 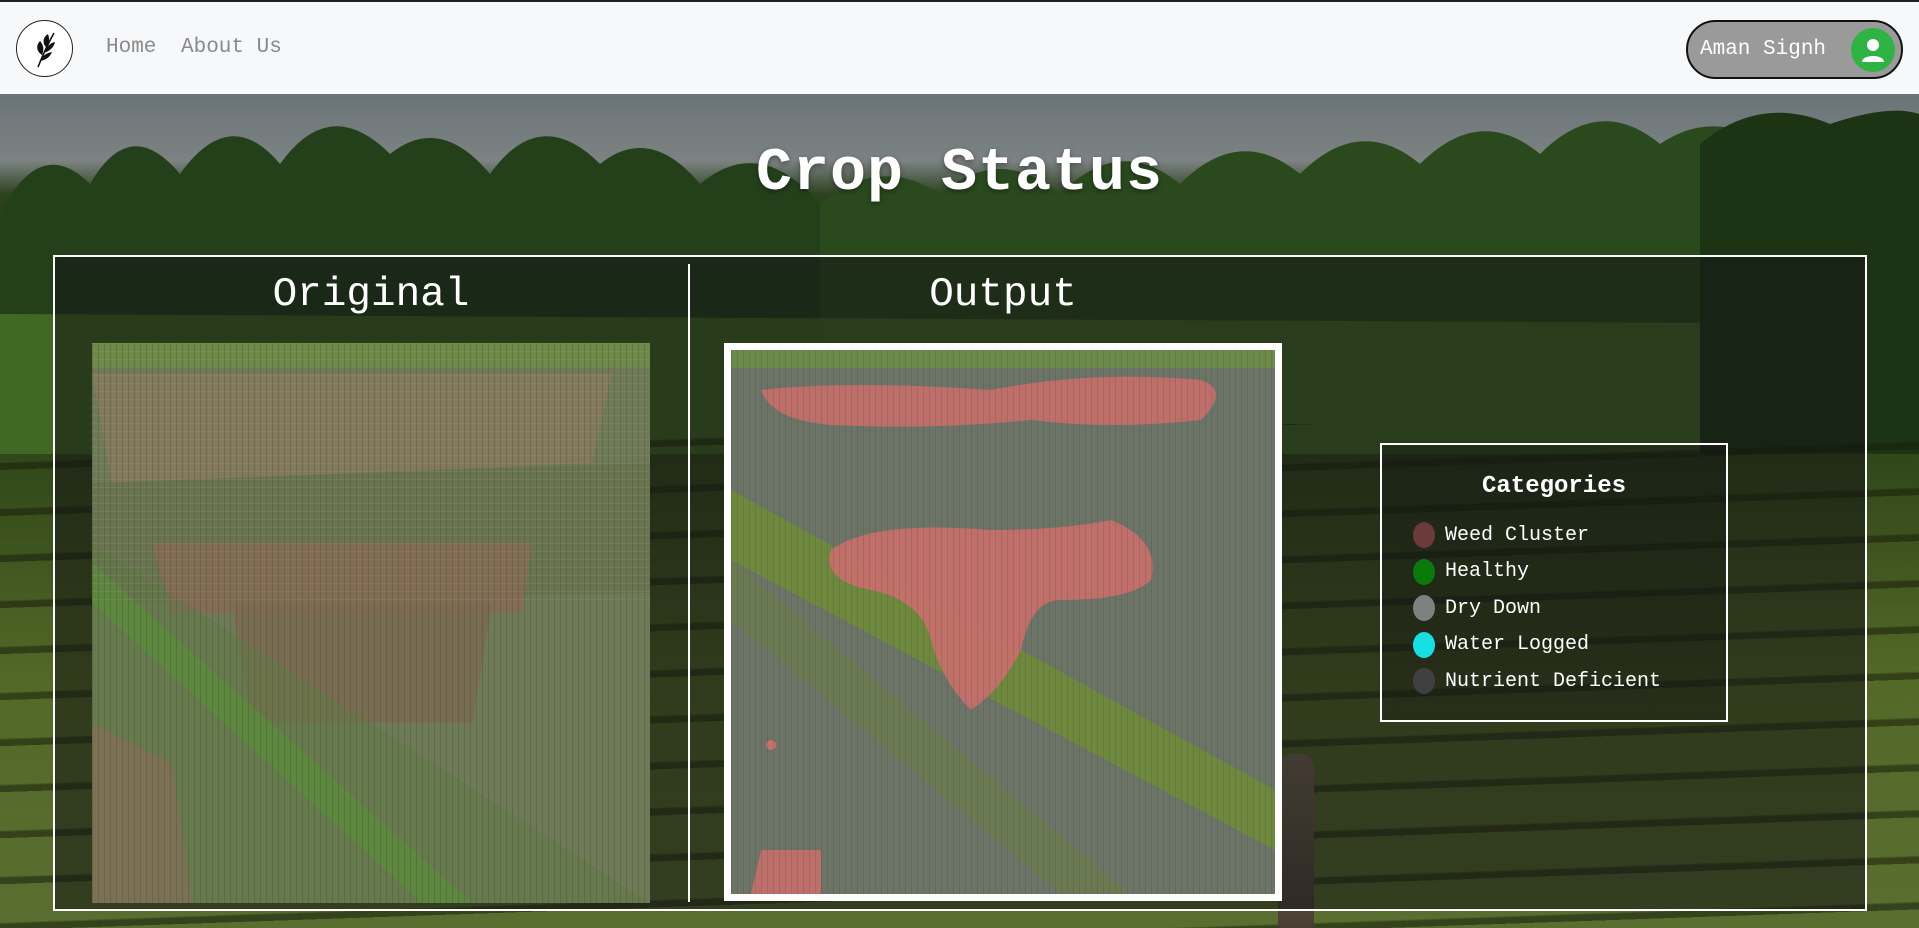 I want to click on legend-item: Weed Cluster, so click(x=1501, y=535).